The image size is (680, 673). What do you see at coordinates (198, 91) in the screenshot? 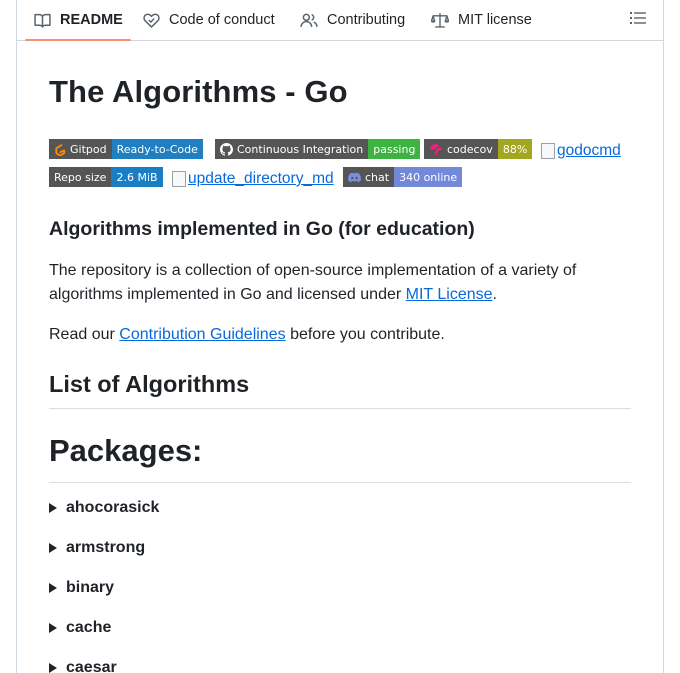
I see `page-title: The Algorithms - Go` at bounding box center [198, 91].